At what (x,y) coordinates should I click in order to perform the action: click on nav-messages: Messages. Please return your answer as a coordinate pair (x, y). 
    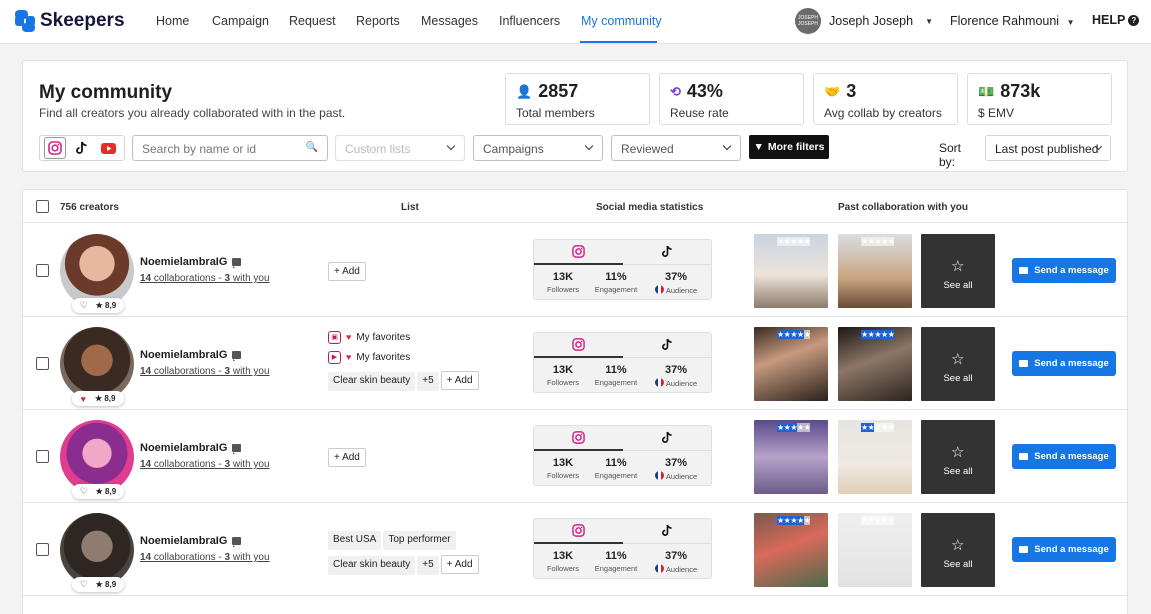
    Looking at the image, I should click on (449, 21).